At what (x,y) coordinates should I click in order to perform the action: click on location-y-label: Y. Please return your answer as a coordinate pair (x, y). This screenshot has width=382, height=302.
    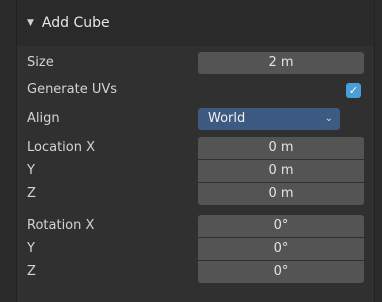
    Looking at the image, I should click on (31, 170).